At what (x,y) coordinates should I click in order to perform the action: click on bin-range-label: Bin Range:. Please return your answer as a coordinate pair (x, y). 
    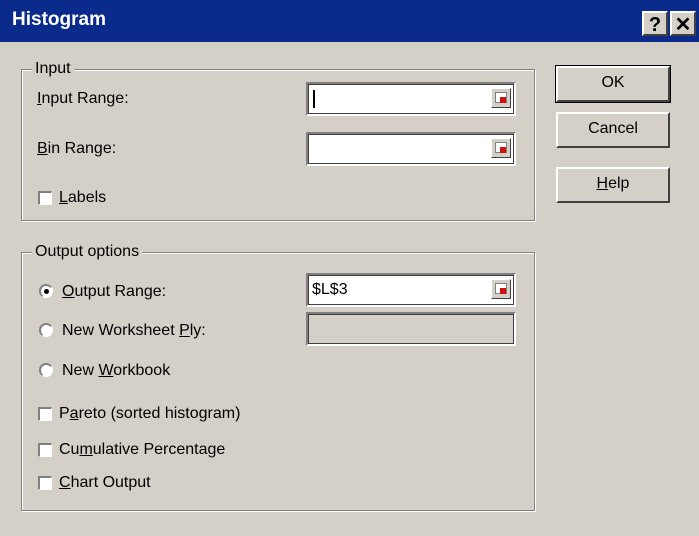
    Looking at the image, I should click on (77, 148).